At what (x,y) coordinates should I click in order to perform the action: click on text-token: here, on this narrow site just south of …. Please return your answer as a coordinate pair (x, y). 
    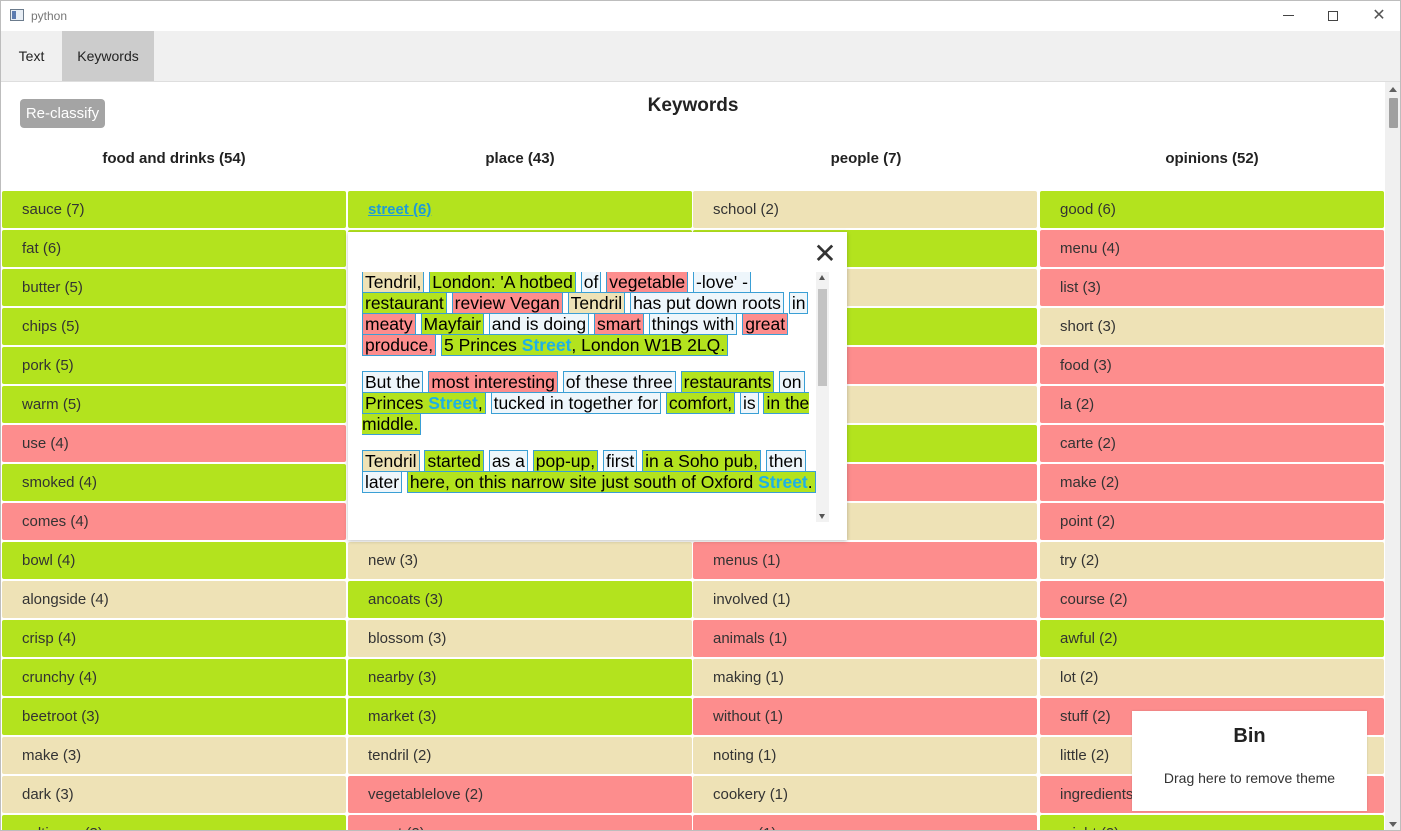
    Looking at the image, I should click on (611, 482).